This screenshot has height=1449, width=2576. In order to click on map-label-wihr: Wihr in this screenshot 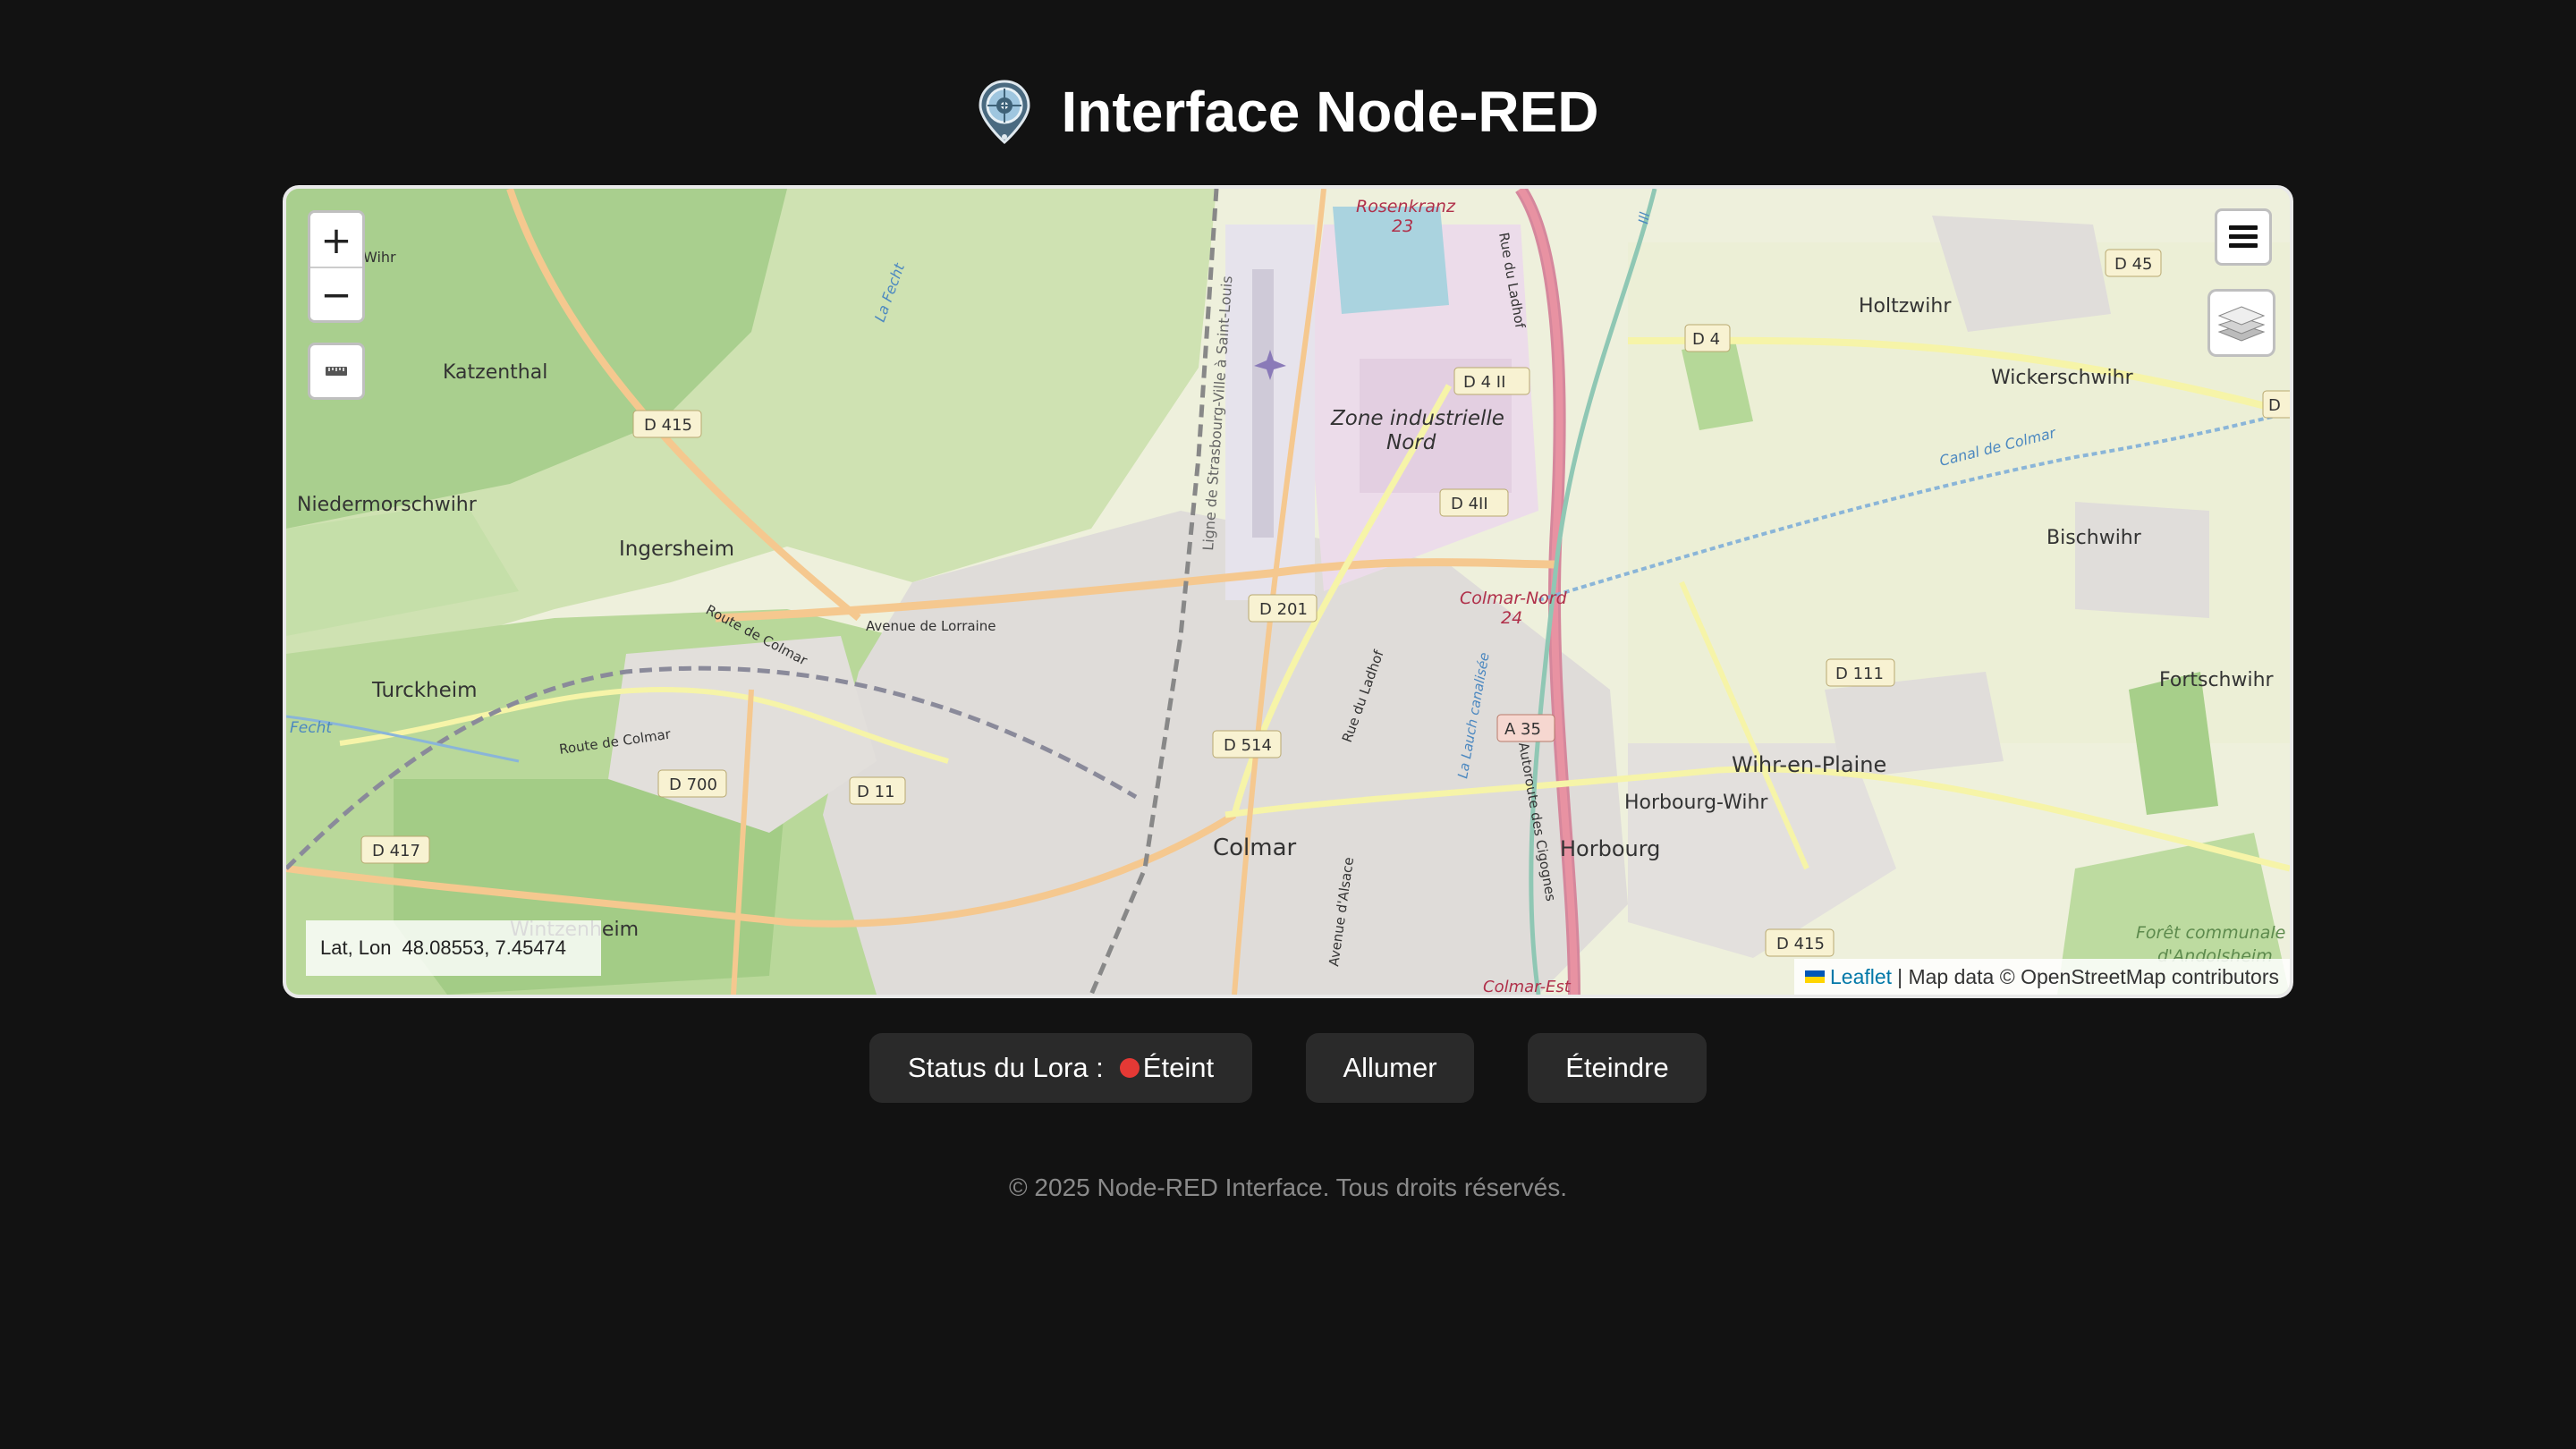, I will do `click(379, 257)`.